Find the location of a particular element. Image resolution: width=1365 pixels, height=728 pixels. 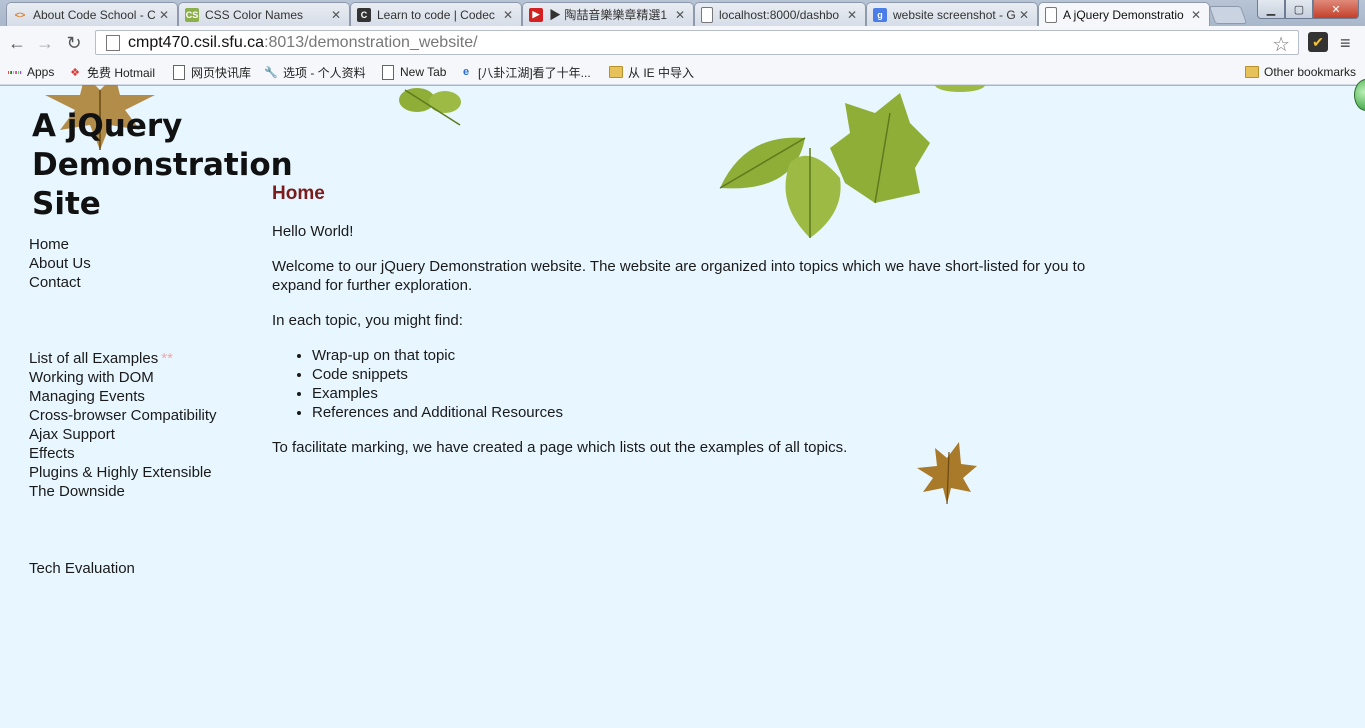

page-heading: Home is located at coordinates (298, 193).